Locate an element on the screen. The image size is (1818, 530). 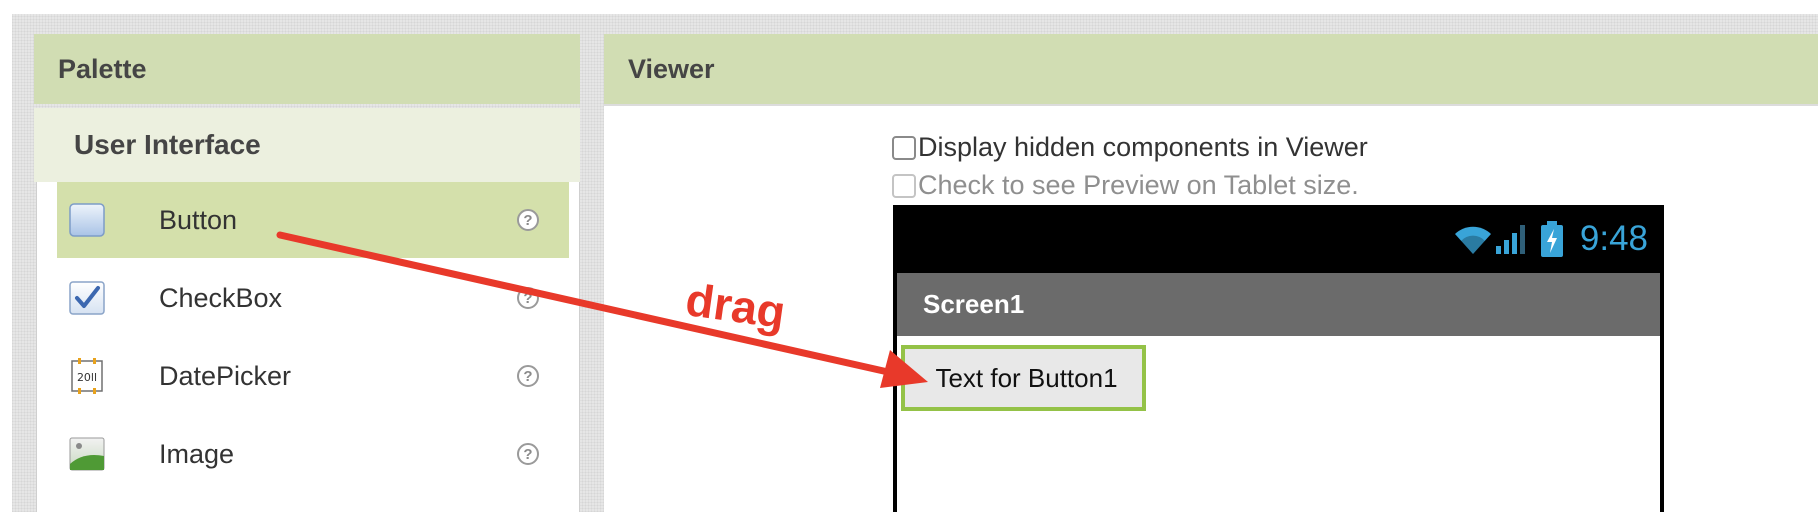
status-icons: 9:48 is located at coordinates (1550, 239).